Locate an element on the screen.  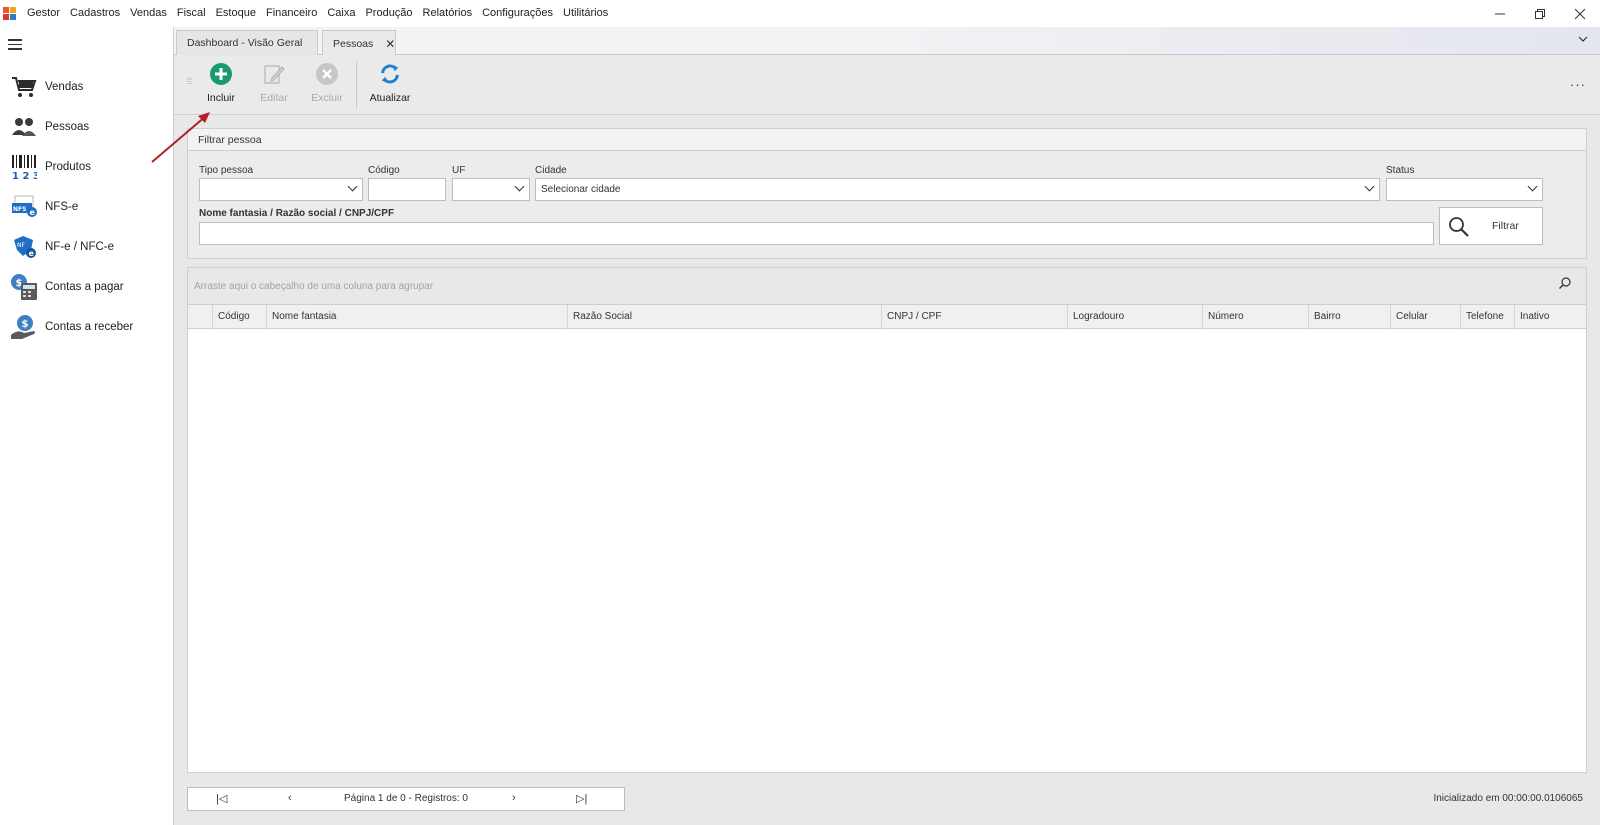
sidebar-item-produtos: 1 2 3 Produtos is located at coordinates (90, 167).